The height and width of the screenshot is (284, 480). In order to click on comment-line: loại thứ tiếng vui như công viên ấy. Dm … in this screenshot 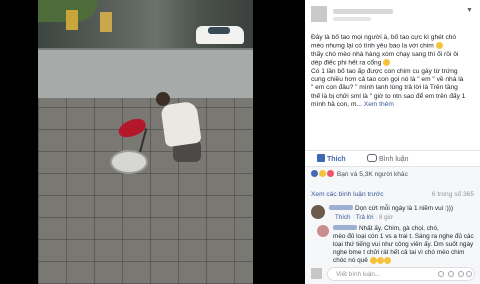, I will do `click(403, 244)`.